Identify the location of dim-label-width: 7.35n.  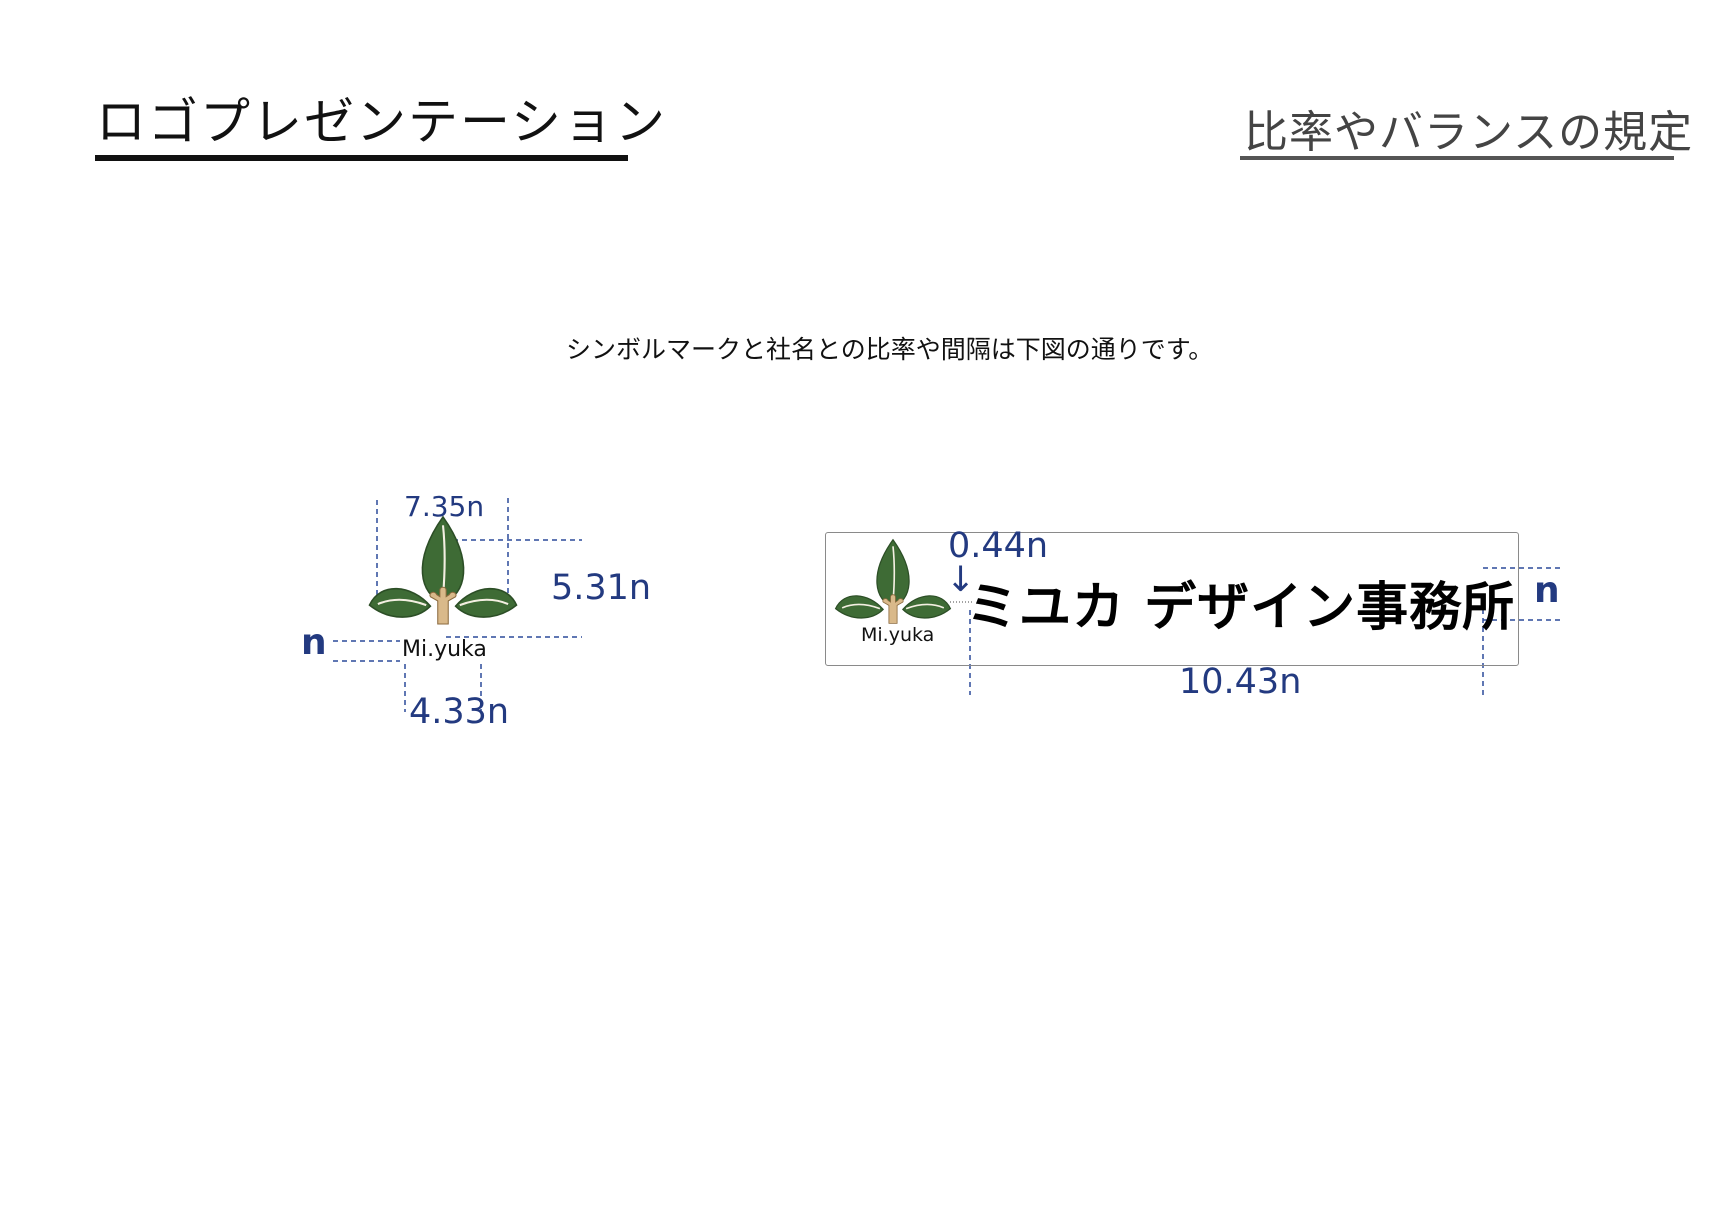
(444, 506).